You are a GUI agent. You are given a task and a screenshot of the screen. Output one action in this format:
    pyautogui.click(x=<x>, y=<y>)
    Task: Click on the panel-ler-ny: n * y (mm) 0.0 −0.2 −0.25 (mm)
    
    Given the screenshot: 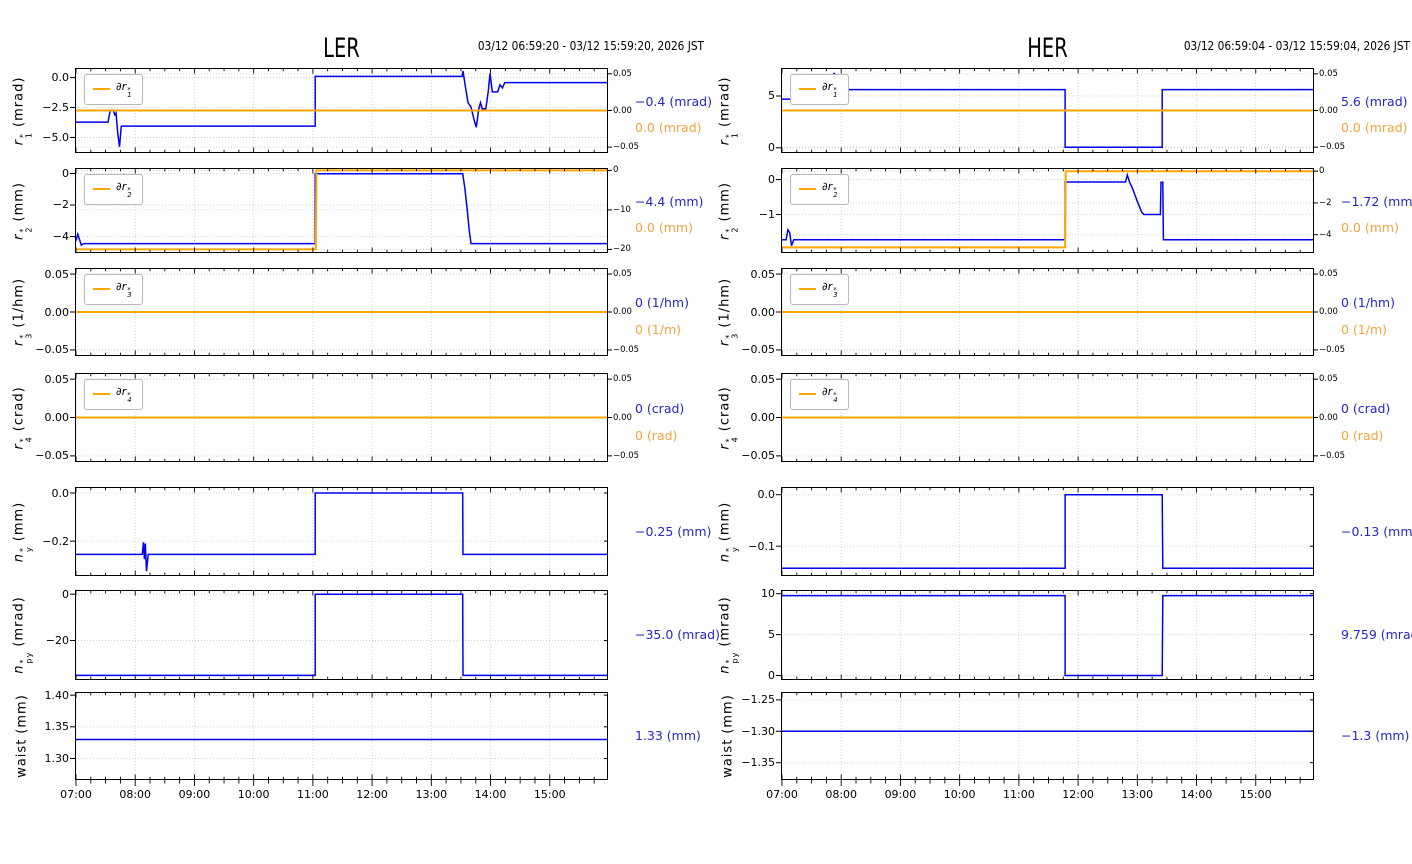 What is the action you would take?
    pyautogui.click(x=355, y=531)
    